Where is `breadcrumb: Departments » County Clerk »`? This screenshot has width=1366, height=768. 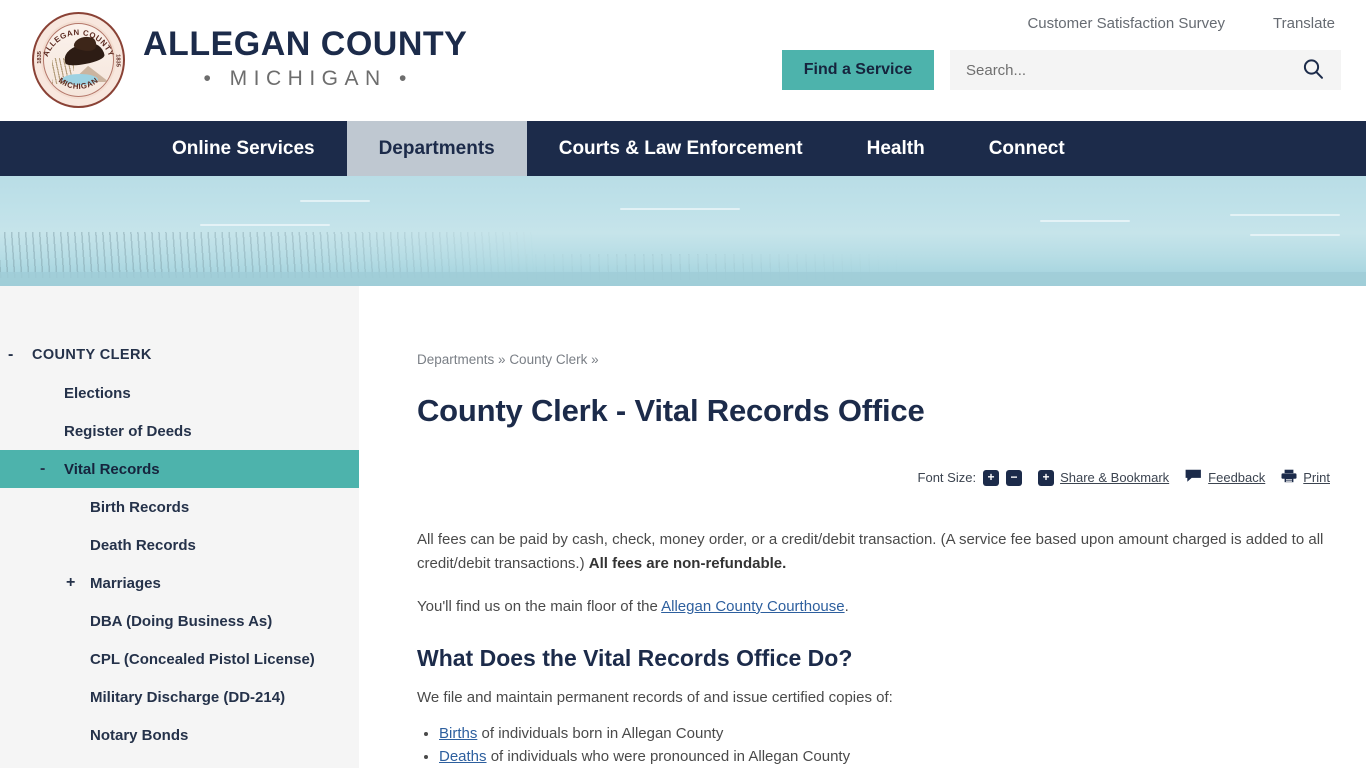 breadcrumb: Departments » County Clerk » is located at coordinates (873, 359).